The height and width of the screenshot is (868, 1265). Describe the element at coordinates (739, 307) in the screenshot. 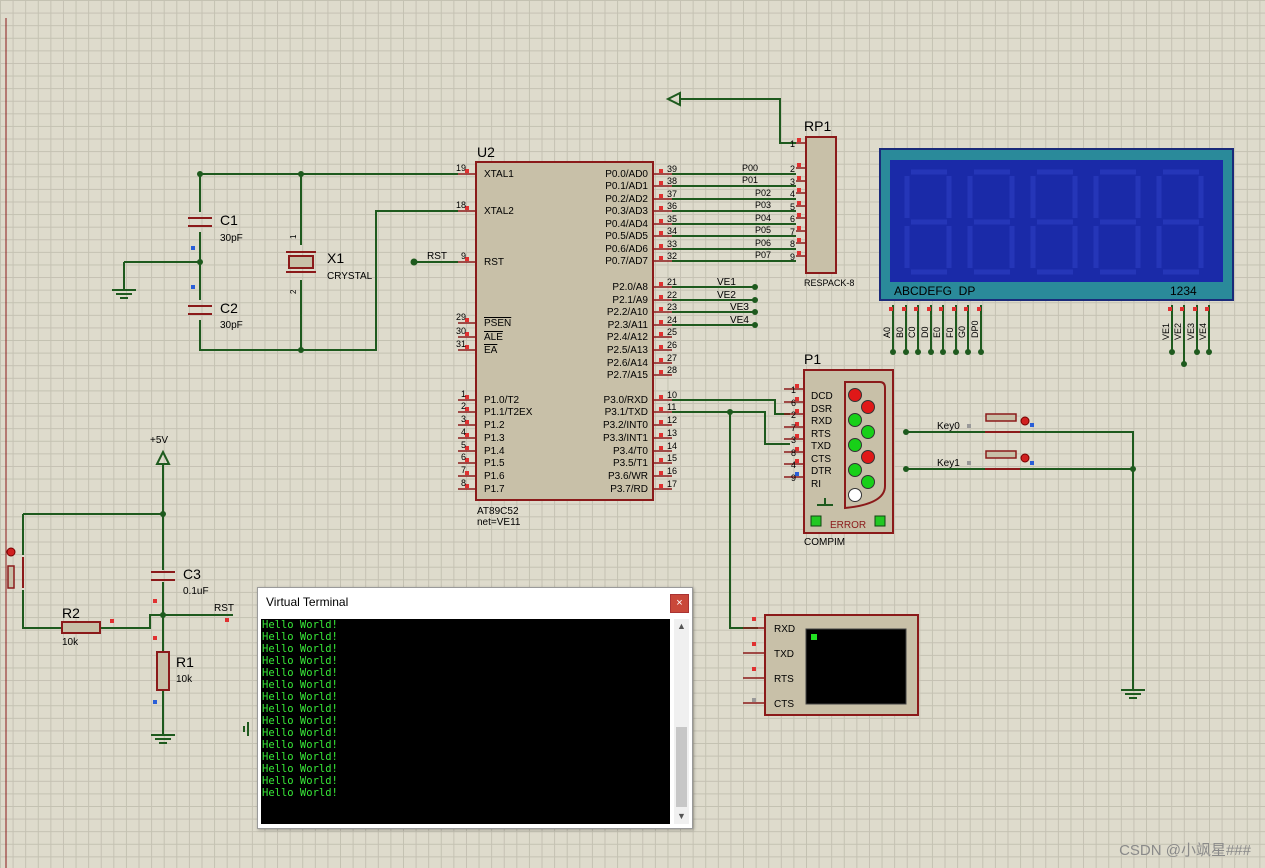

I see `net-label-ve: VE3` at that location.